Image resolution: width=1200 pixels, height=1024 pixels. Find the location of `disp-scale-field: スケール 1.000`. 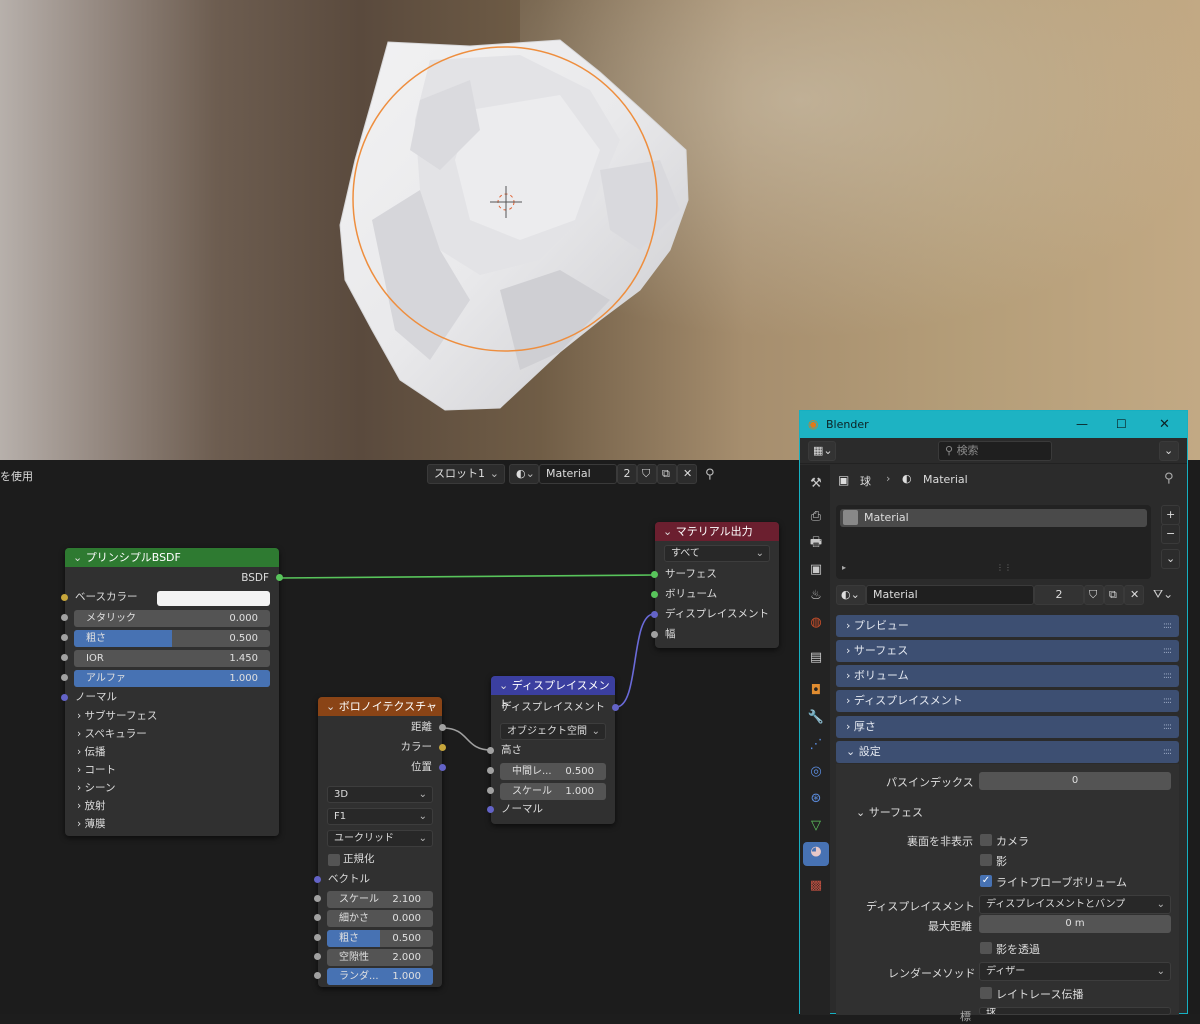

disp-scale-field: スケール 1.000 is located at coordinates (553, 791).